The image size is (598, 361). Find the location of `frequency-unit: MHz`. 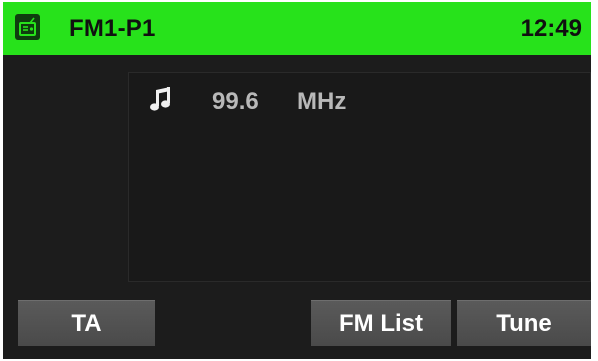

frequency-unit: MHz is located at coordinates (322, 101).